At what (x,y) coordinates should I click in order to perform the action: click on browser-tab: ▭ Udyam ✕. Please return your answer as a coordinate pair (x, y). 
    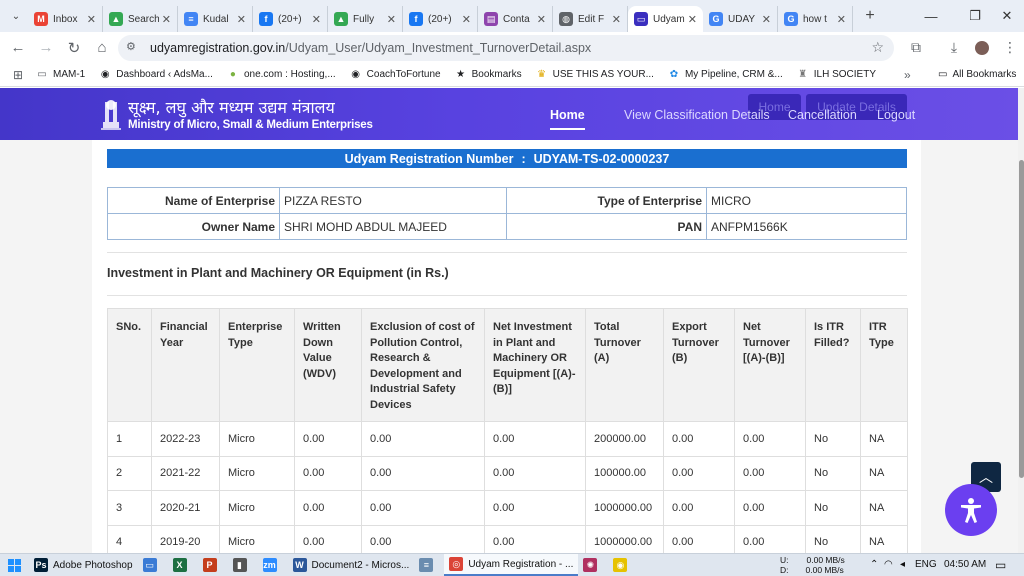
    Looking at the image, I should click on (665, 19).